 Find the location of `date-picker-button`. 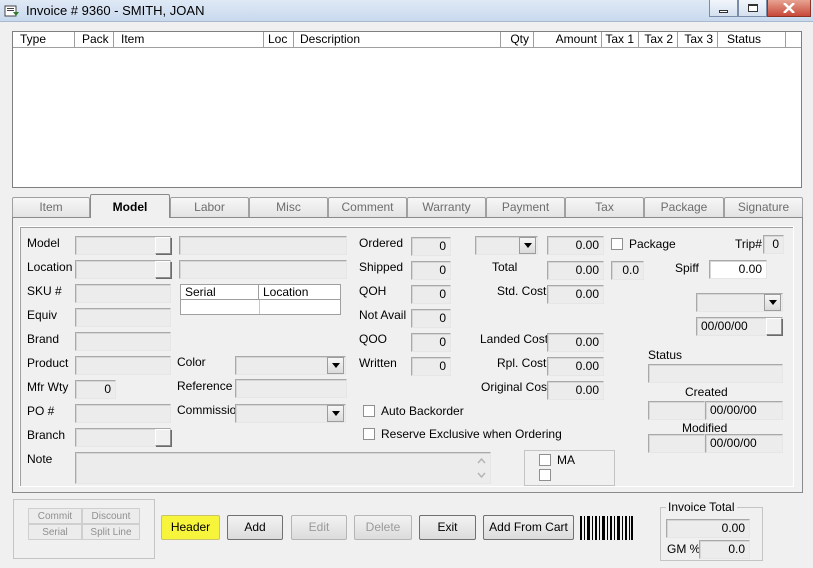

date-picker-button is located at coordinates (774, 326).